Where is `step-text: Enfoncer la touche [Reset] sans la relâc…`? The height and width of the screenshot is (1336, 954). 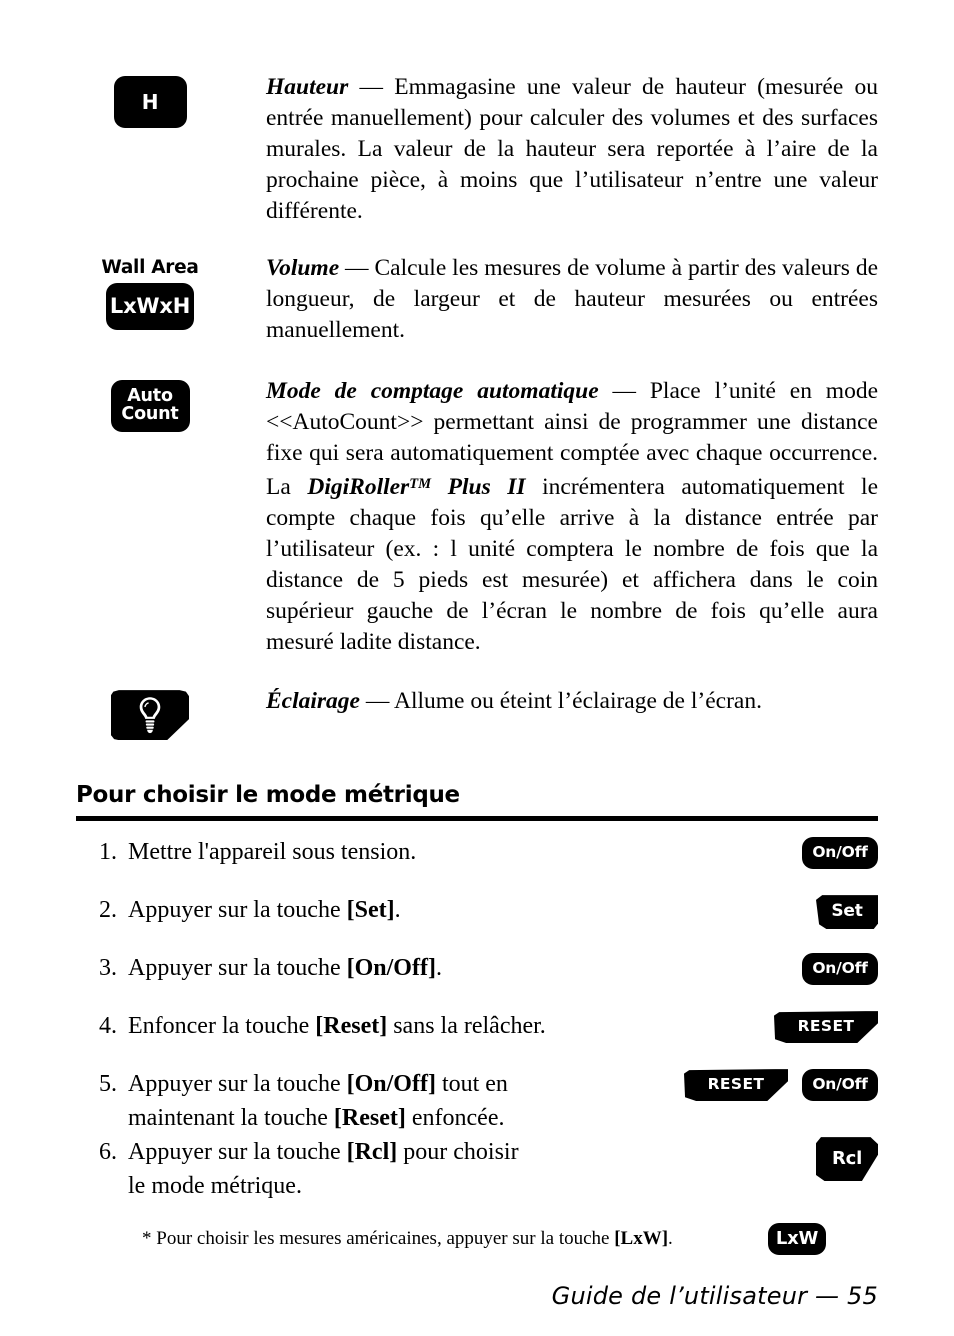 step-text: Enfoncer la touche [Reset] sans la relâc… is located at coordinates (373, 1026).